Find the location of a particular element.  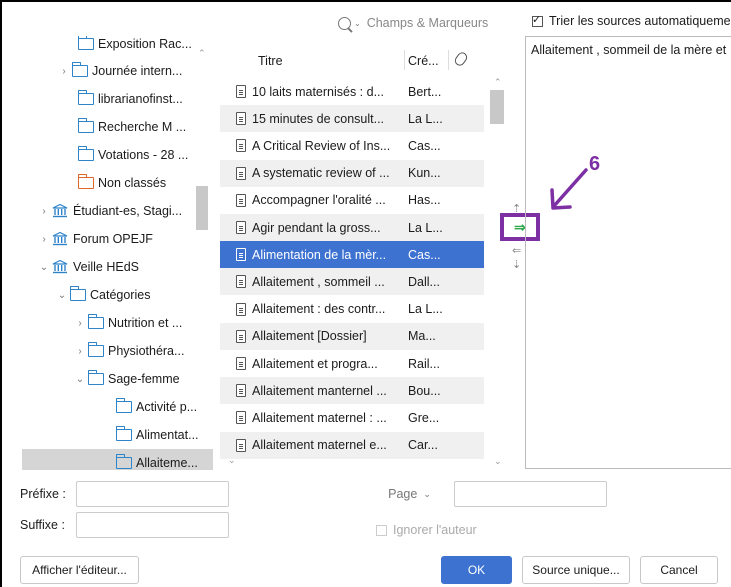

search-input: Champs & Marqueurs is located at coordinates (428, 23).